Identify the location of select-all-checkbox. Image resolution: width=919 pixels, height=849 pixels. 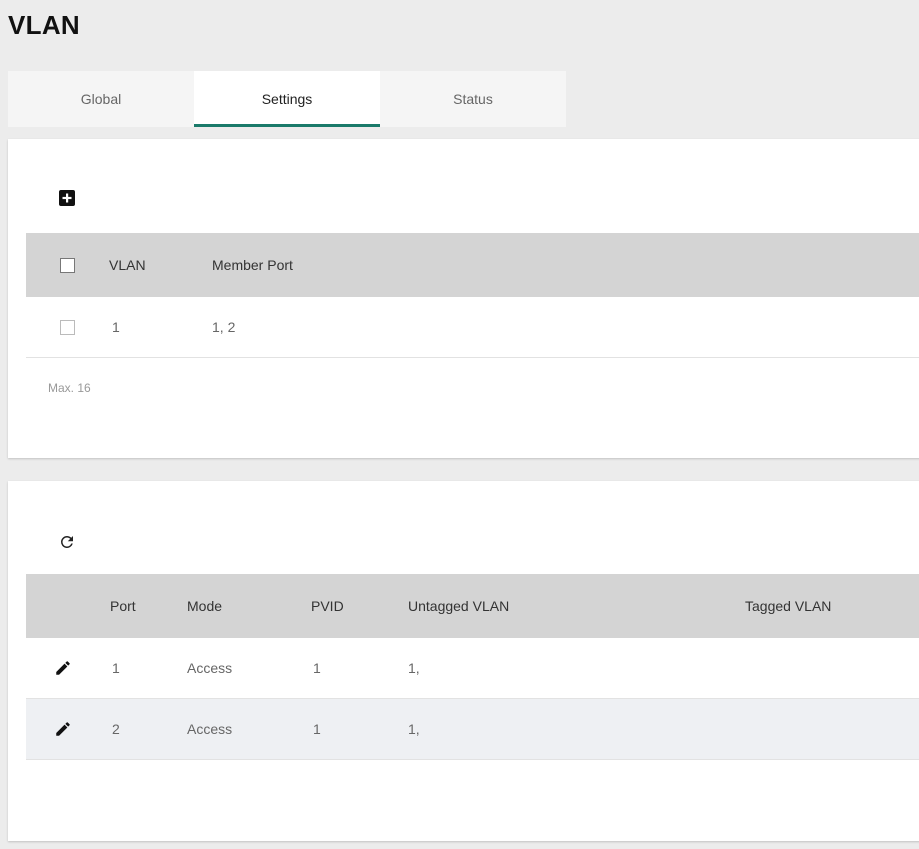
(67, 265).